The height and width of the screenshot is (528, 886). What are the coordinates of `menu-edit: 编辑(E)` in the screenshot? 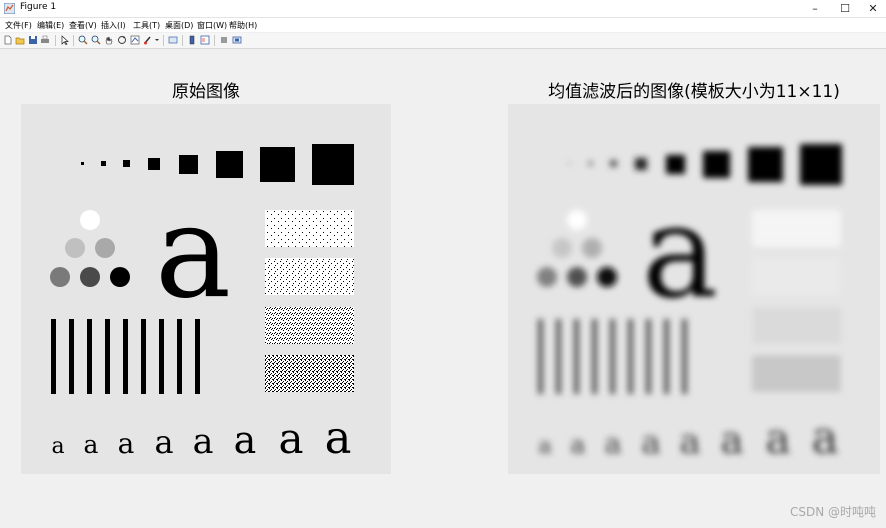 It's located at (50, 25).